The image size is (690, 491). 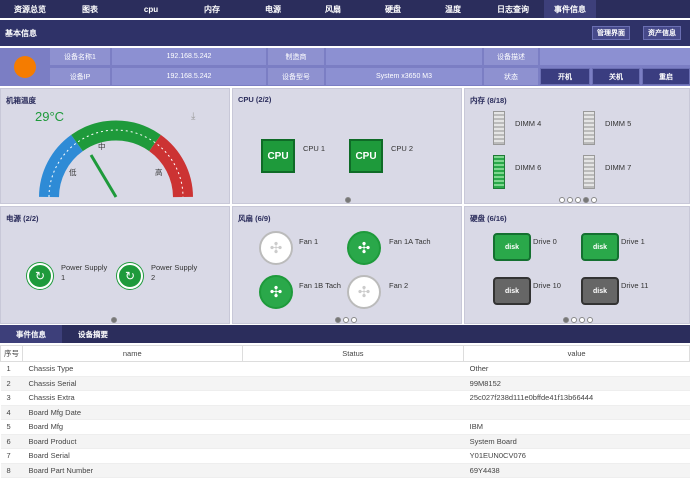 What do you see at coordinates (345, 470) in the screenshot?
I see `table-row: 8 Board Part Number 69Y4438` at bounding box center [345, 470].